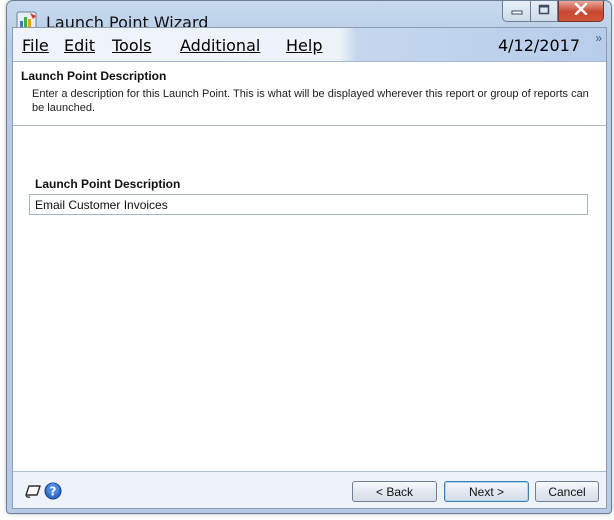 The image size is (614, 520). I want to click on menu-tools: Tools, so click(131, 45).